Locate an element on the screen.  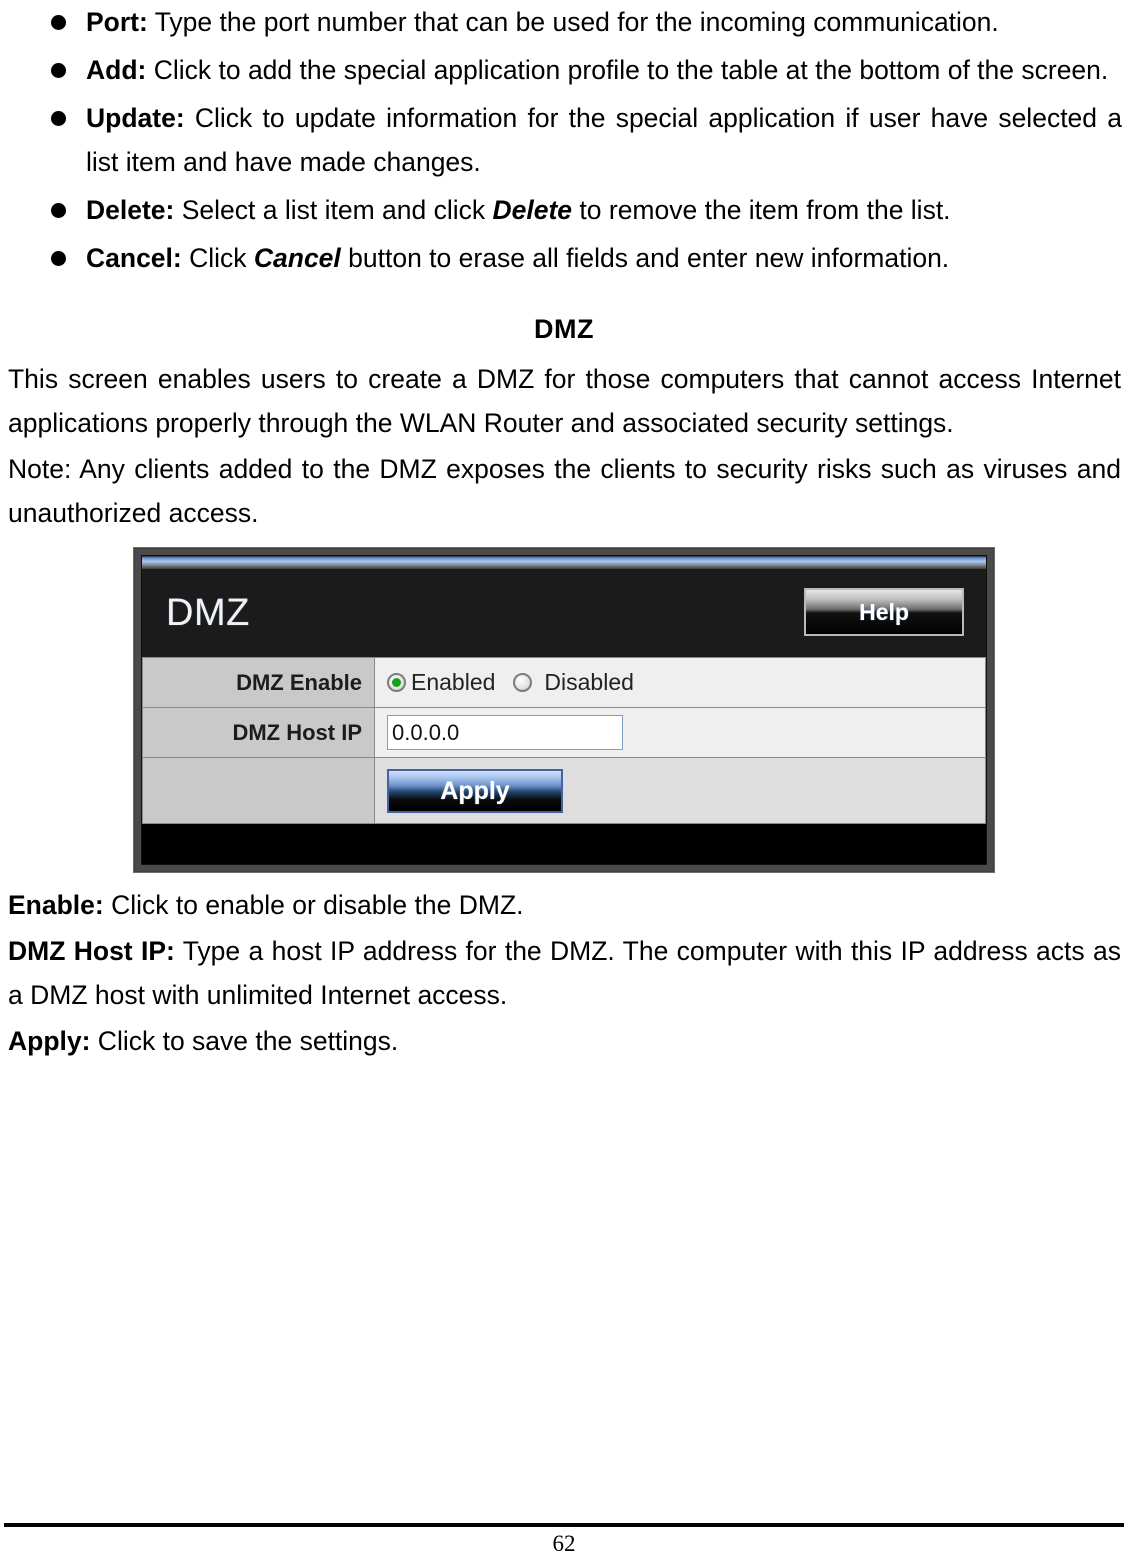
dmz-host-ip-input: 0.0.0.0 is located at coordinates (505, 732).